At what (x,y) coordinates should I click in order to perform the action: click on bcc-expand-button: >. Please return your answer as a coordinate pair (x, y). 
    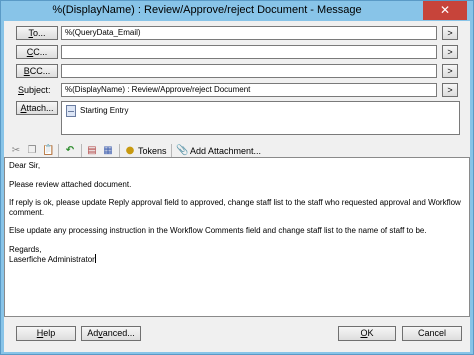
    Looking at the image, I should click on (450, 71).